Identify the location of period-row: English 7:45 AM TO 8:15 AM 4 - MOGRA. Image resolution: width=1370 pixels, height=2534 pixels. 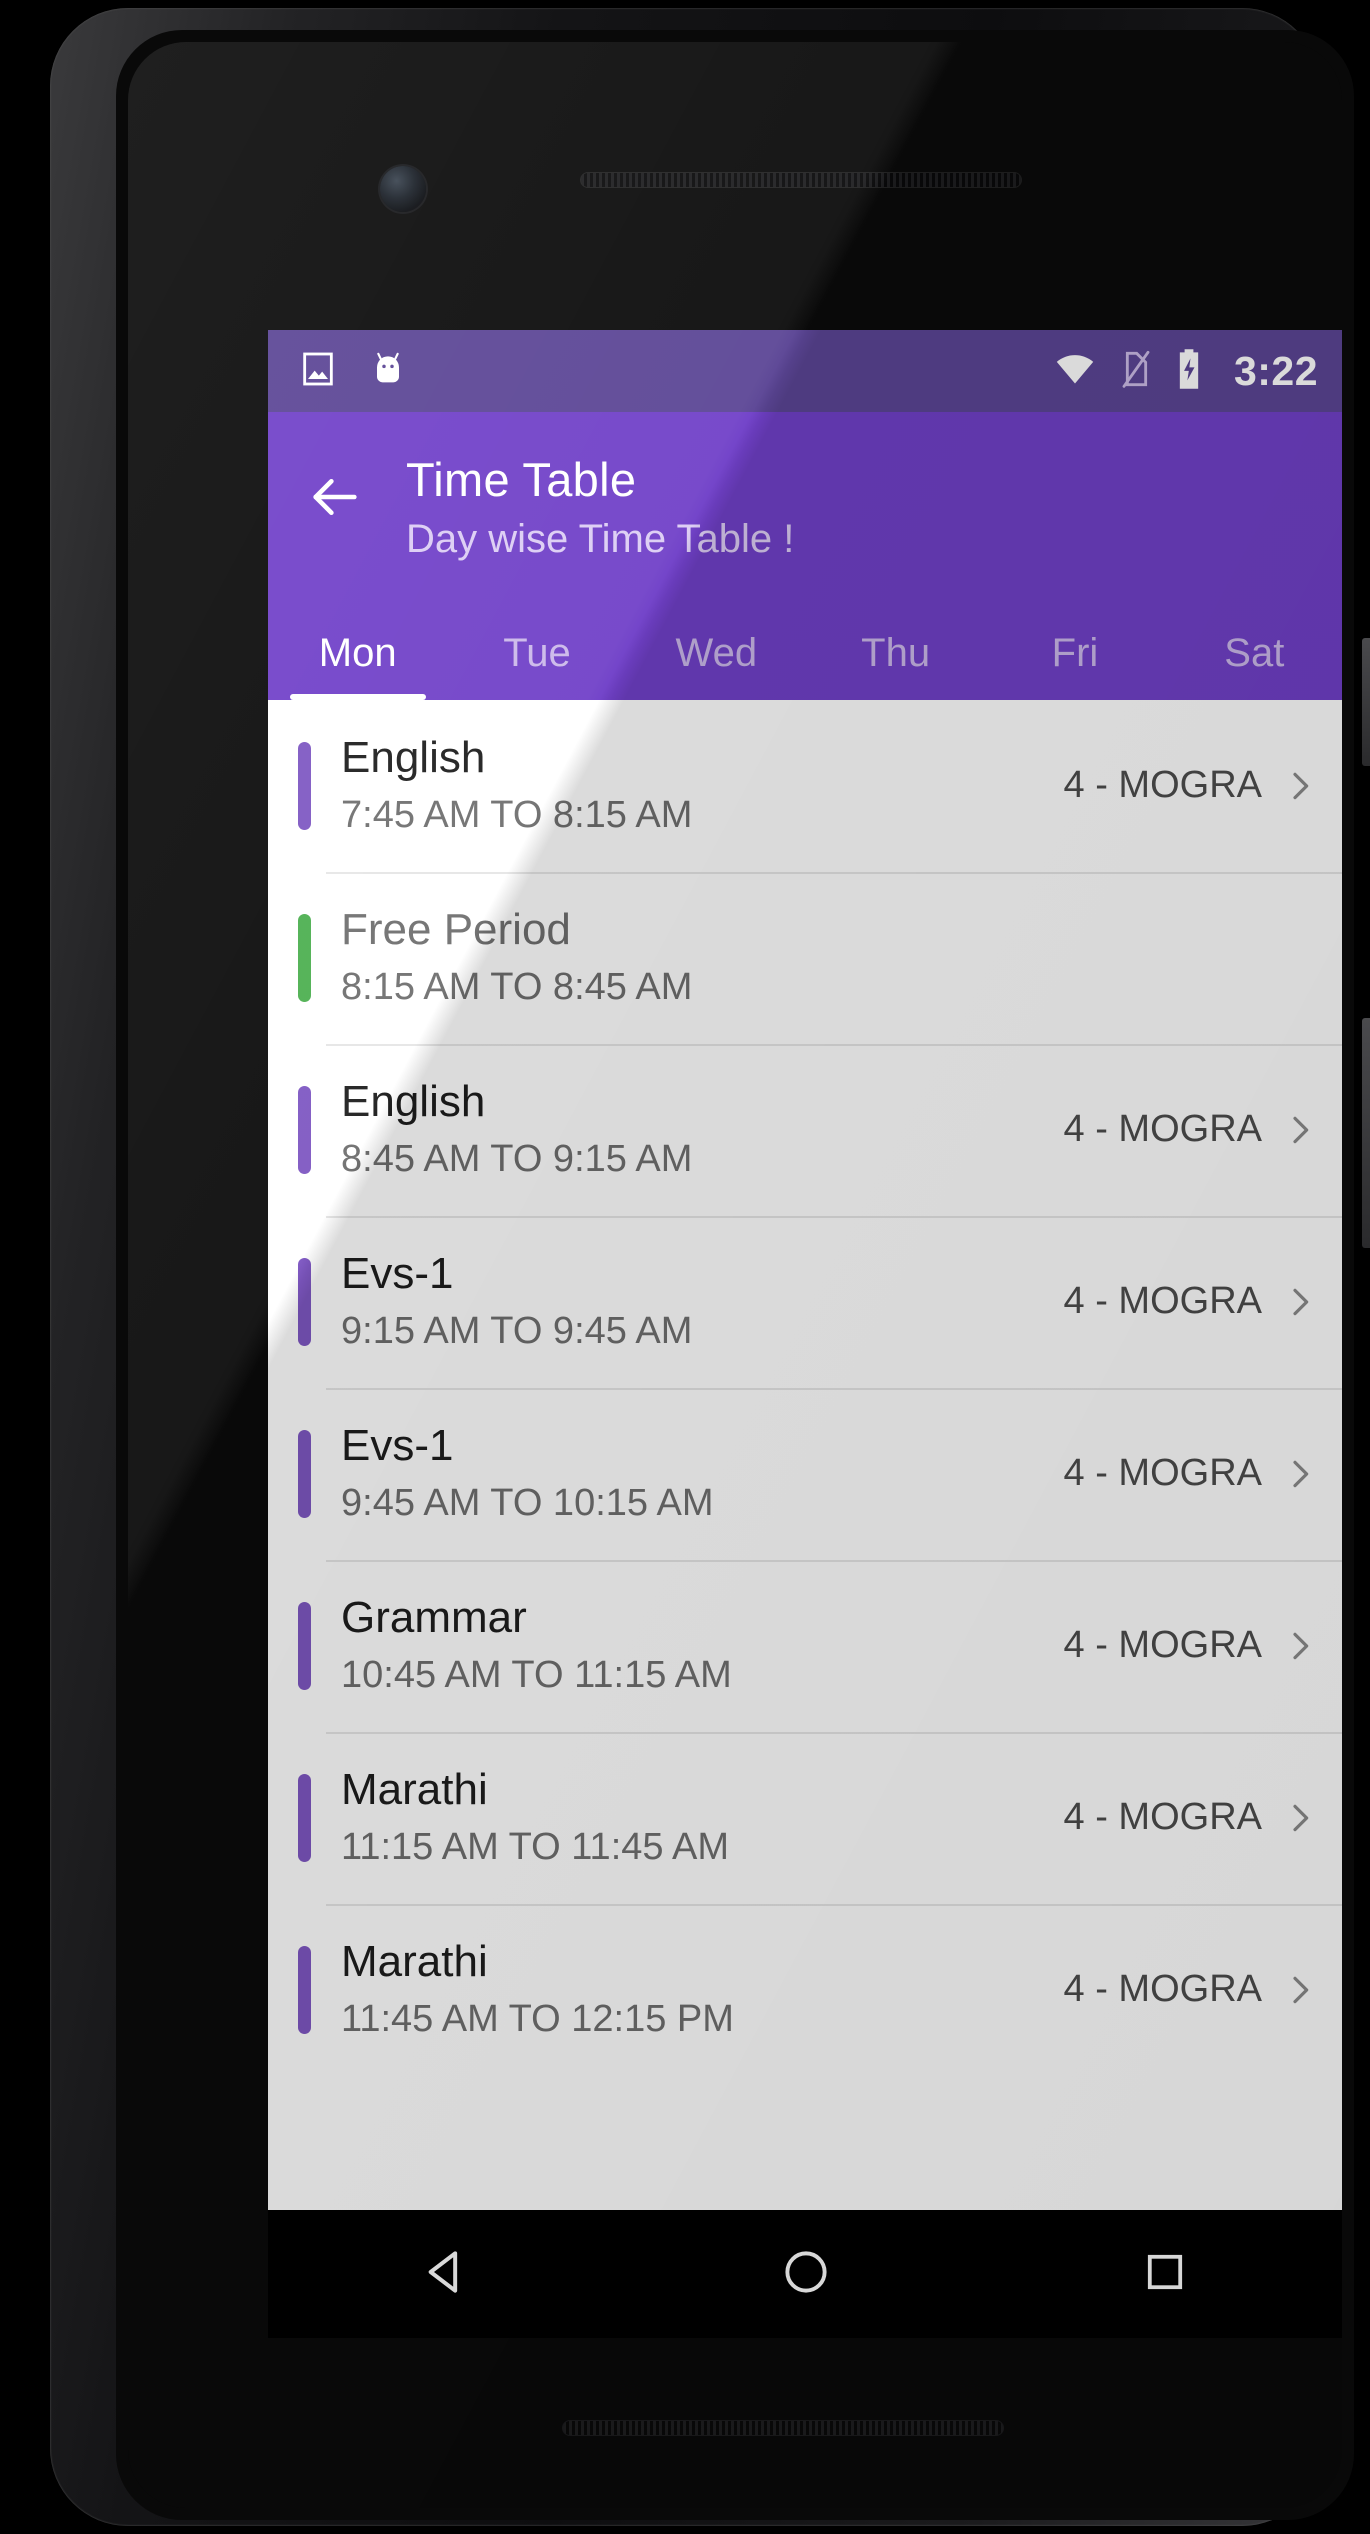
(805, 786).